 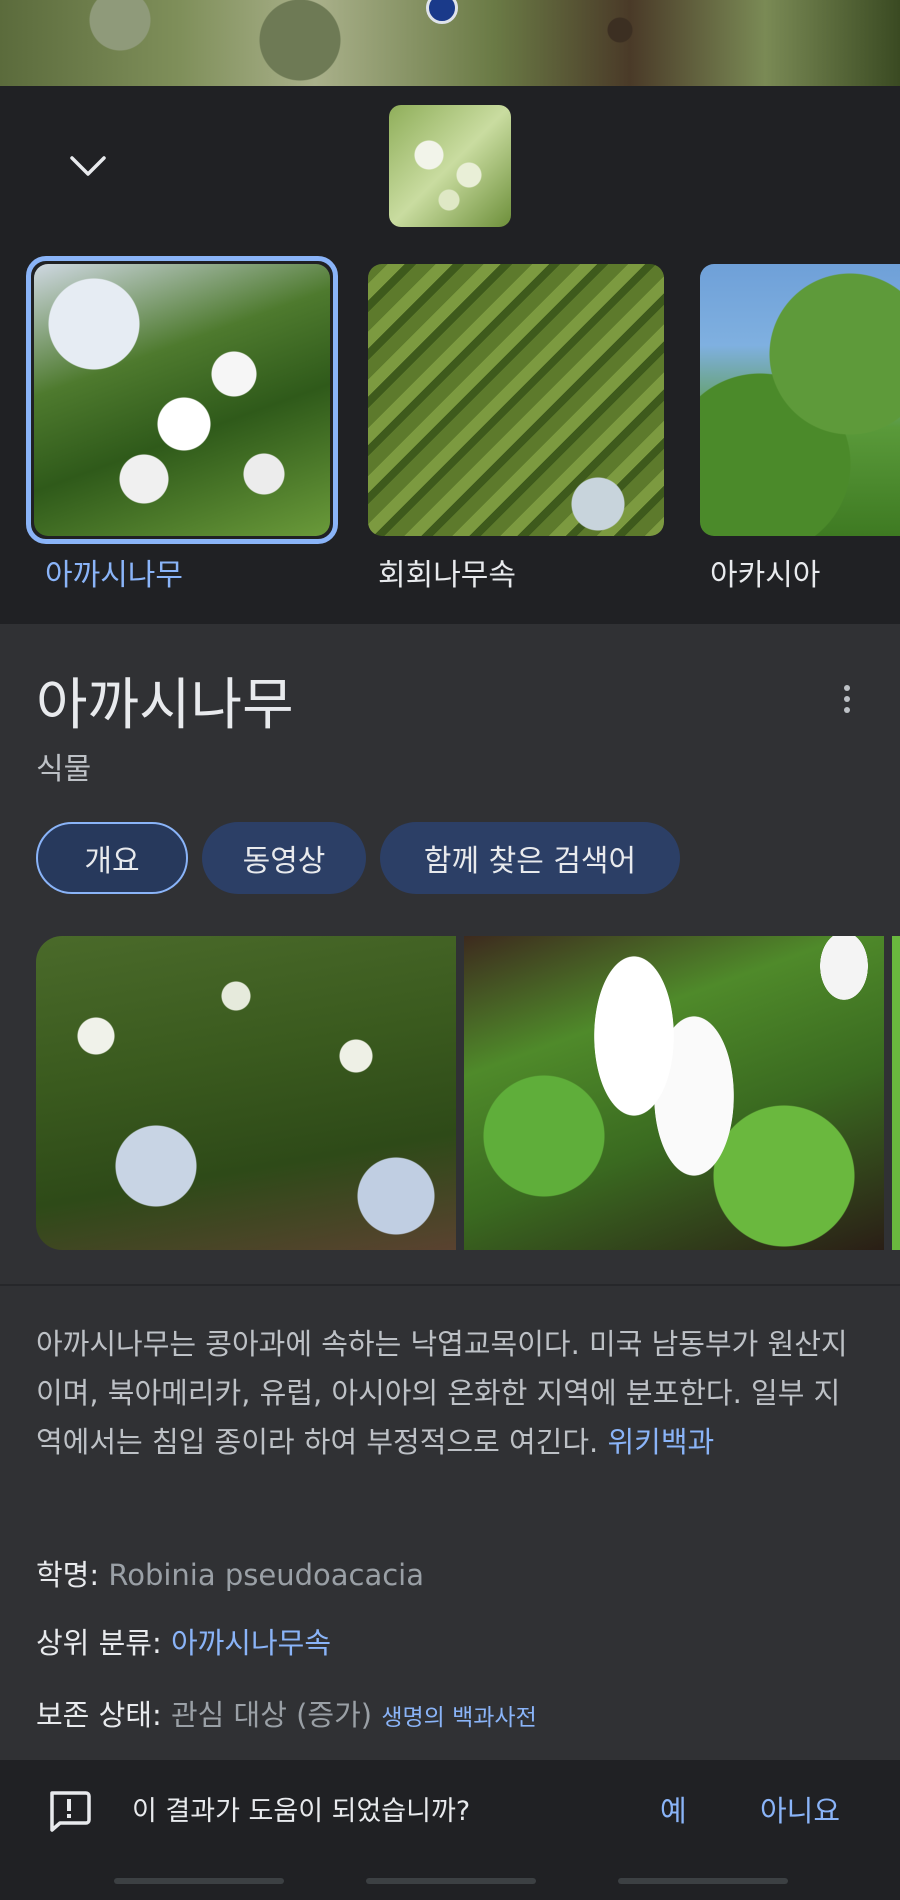 I want to click on fact-value: Robinia pseudoacacia, so click(x=266, y=1575).